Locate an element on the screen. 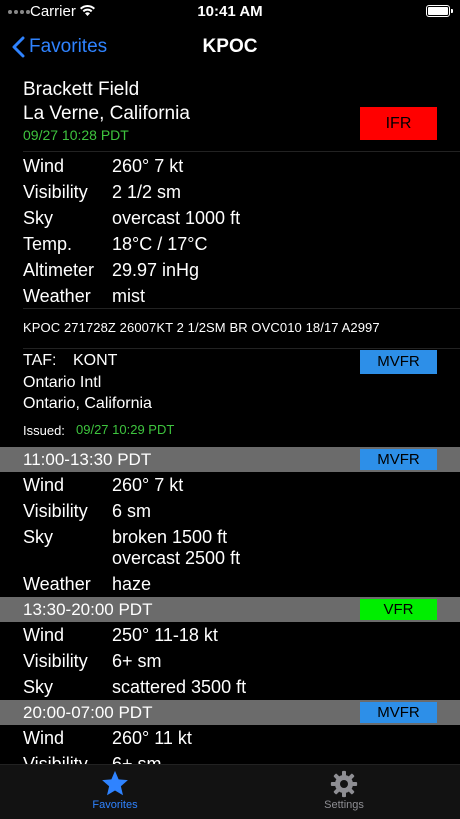  forecast-value-wind: 260° 11 kt is located at coordinates (152, 738).